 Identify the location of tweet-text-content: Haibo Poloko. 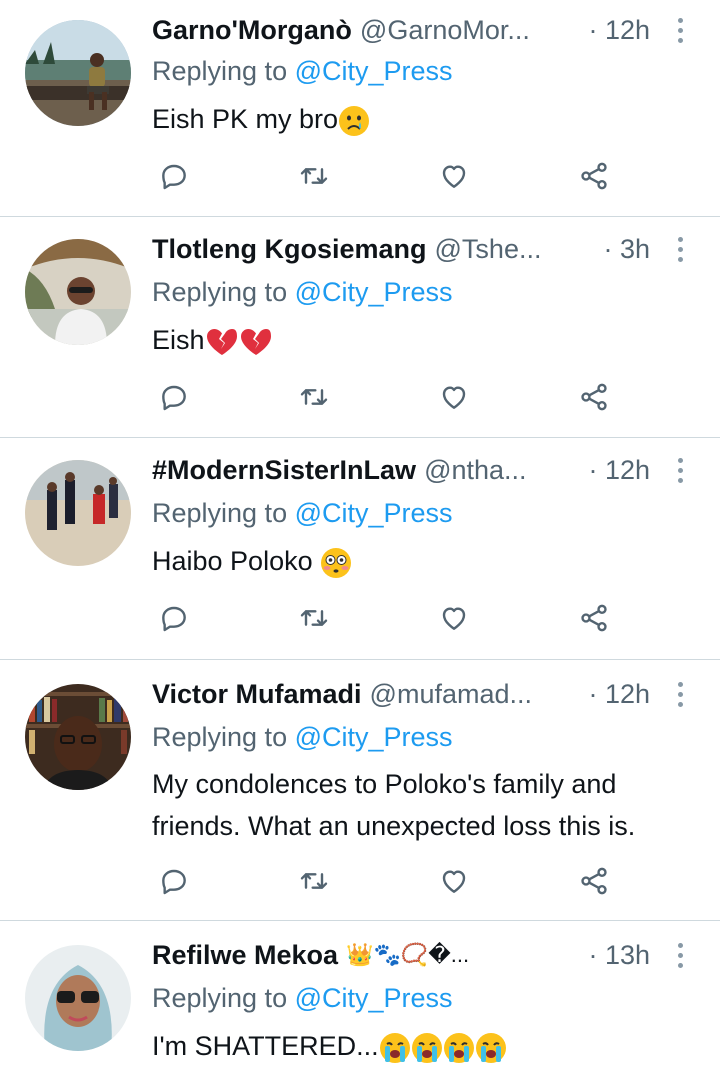
(236, 561).